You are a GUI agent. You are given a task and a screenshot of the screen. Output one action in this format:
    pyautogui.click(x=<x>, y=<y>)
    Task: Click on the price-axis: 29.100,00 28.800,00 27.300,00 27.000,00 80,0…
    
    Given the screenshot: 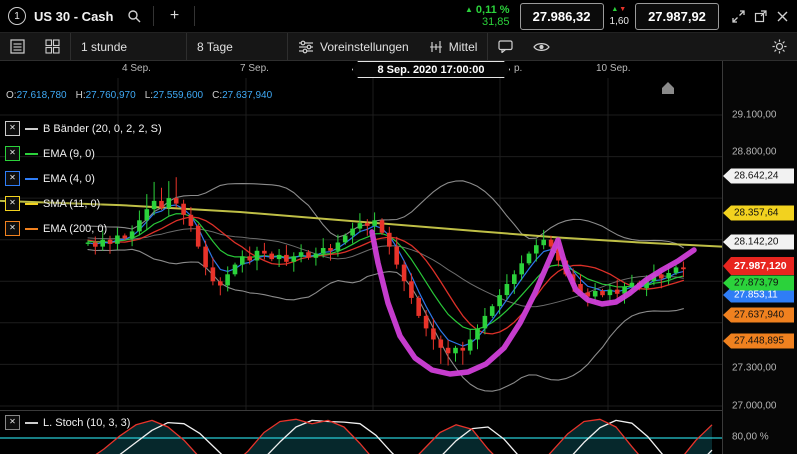 What is the action you would take?
    pyautogui.click(x=759, y=257)
    